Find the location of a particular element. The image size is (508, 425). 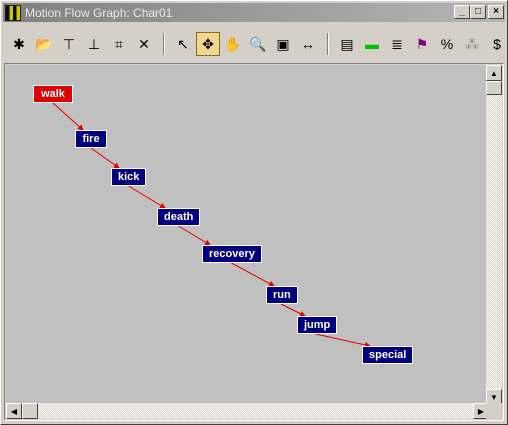

motion-node-recovery: recovery is located at coordinates (232, 254).